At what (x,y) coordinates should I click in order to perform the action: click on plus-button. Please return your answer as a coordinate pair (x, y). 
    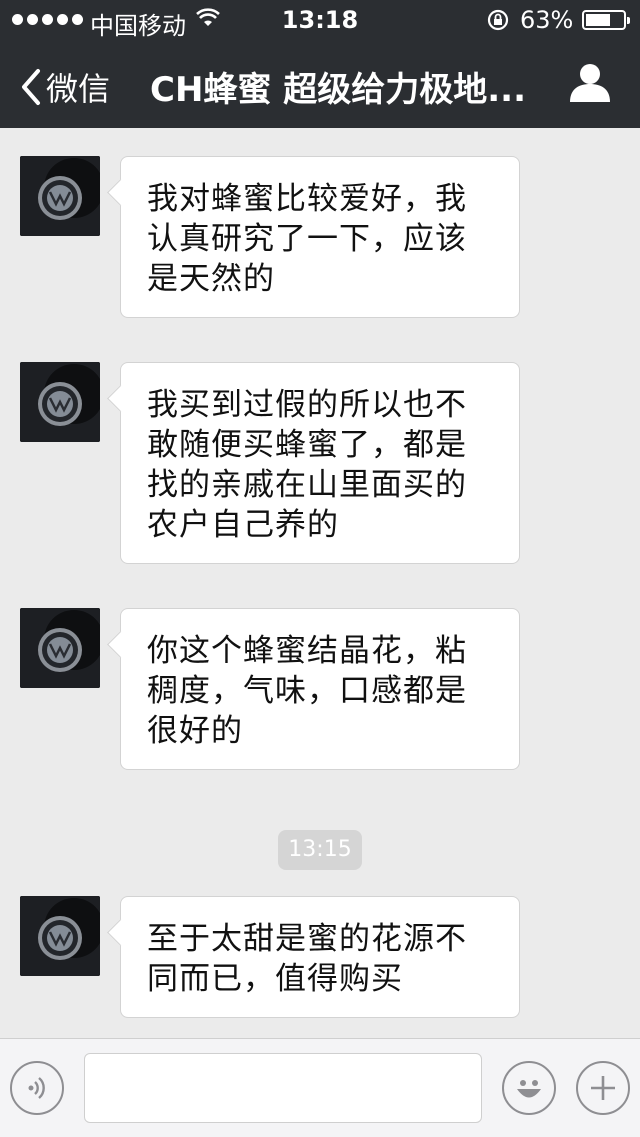
    Looking at the image, I should click on (603, 1088).